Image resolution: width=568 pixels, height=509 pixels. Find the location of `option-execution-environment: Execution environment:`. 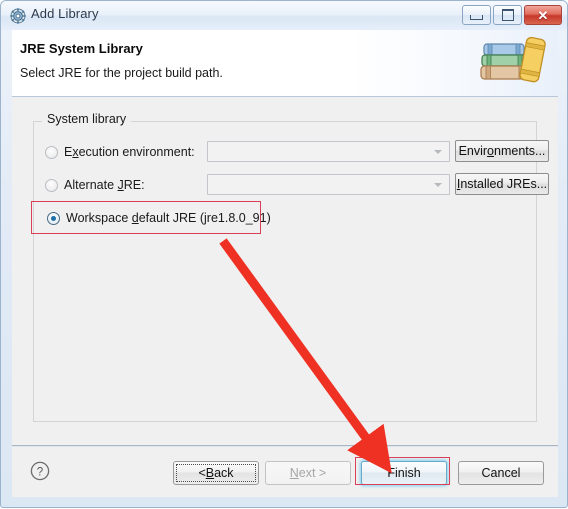

option-execution-environment: Execution environment: is located at coordinates (120, 152).